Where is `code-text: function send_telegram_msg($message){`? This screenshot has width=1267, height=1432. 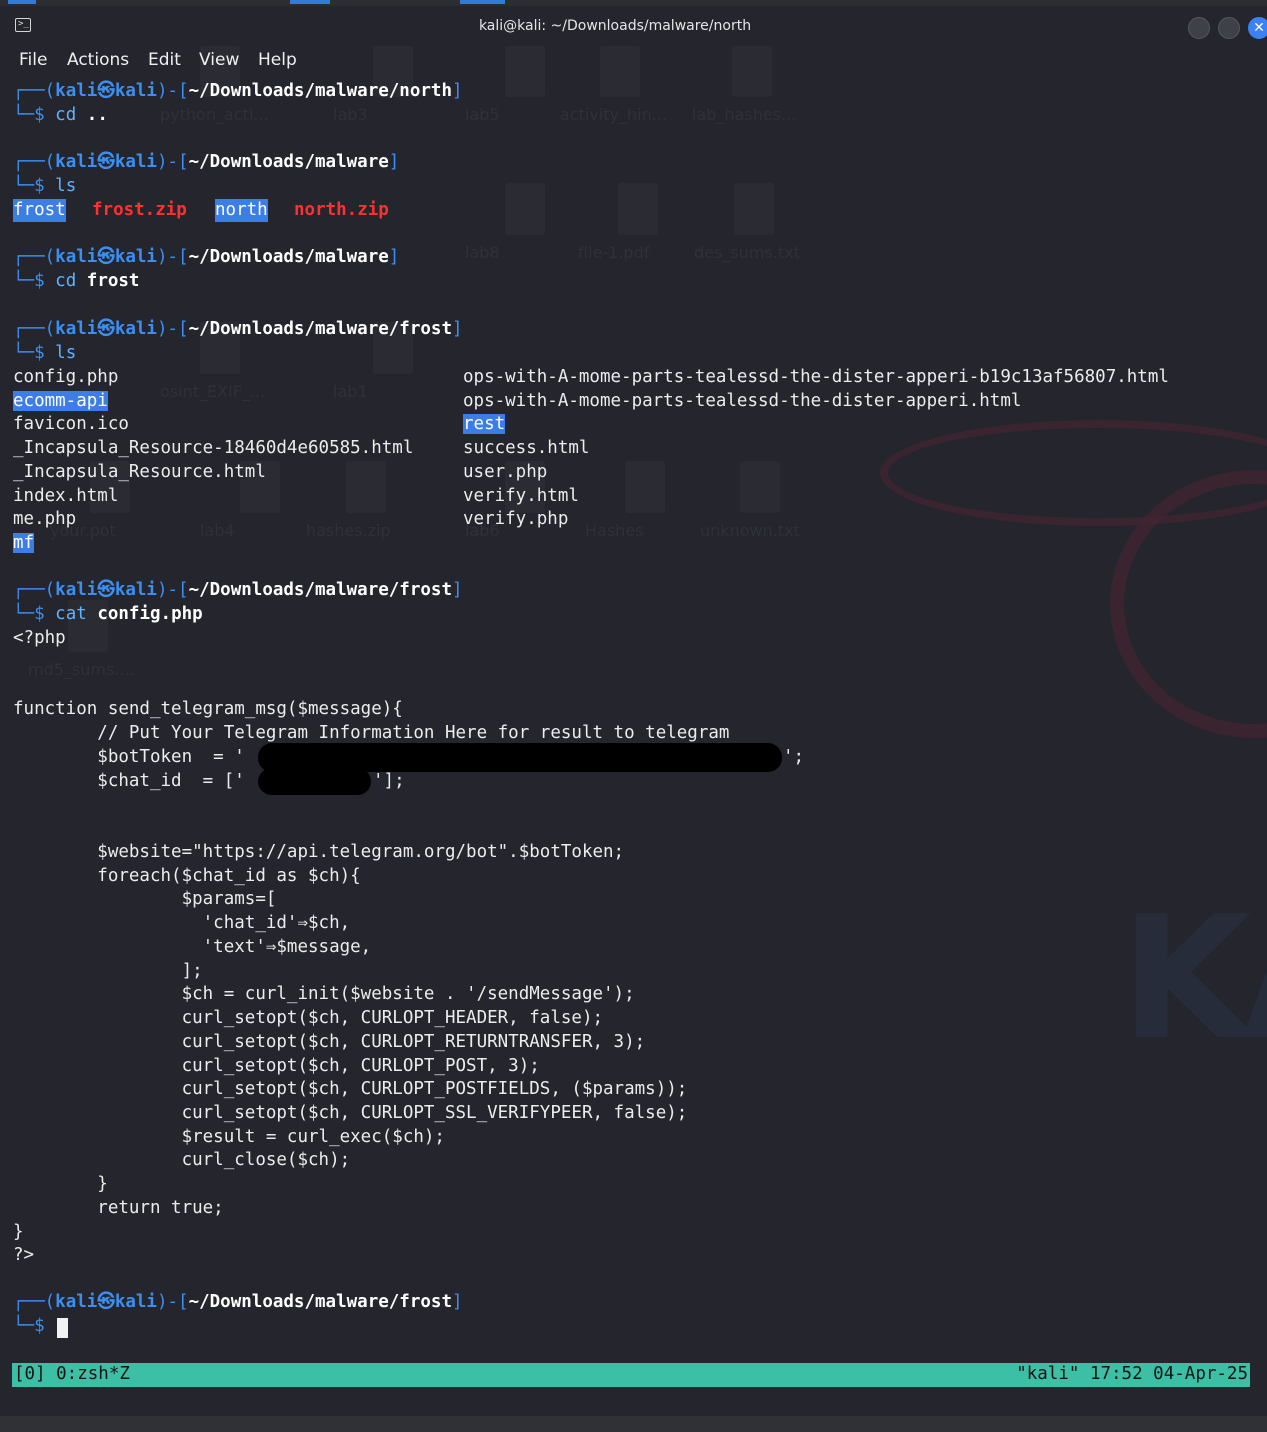
code-text: function send_telegram_msg($message){ is located at coordinates (208, 709).